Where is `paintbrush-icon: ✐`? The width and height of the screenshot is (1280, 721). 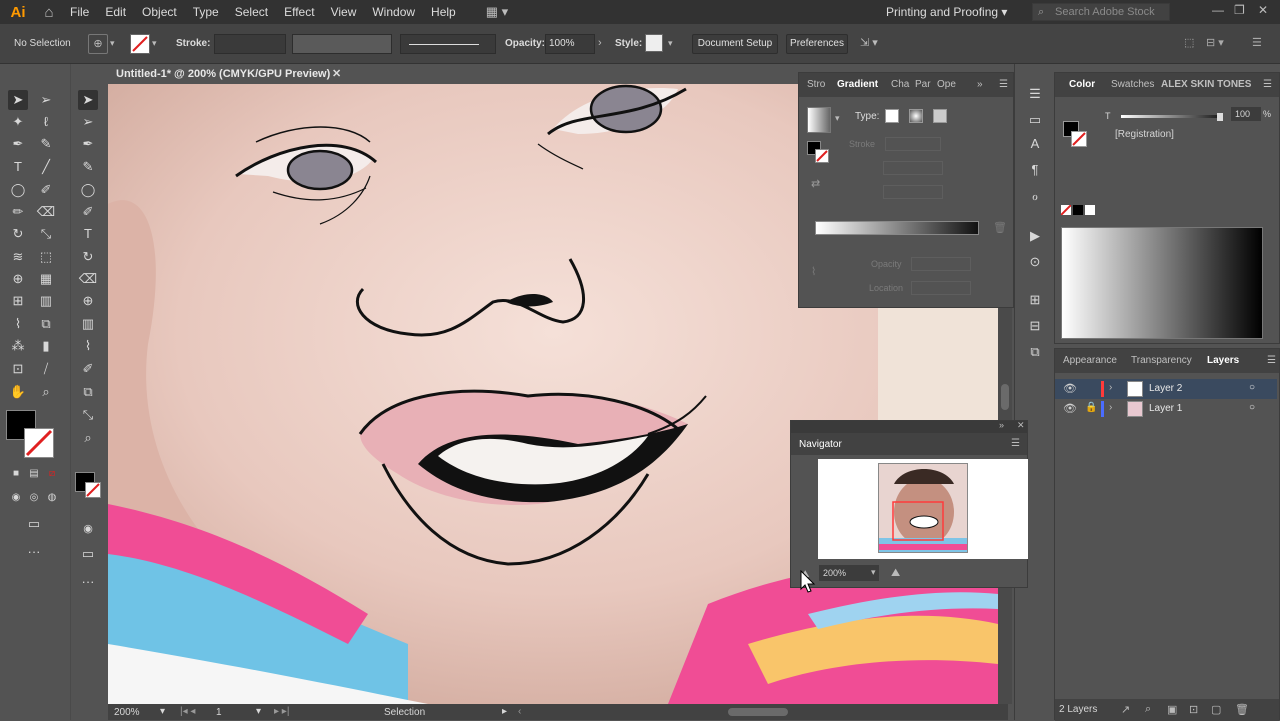
paintbrush-icon: ✐ is located at coordinates (46, 190).